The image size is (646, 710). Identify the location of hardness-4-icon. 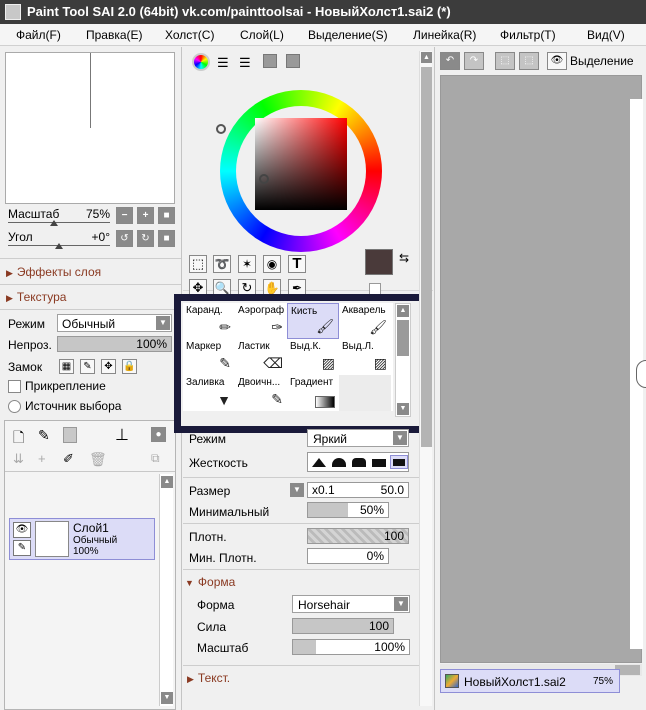
(379, 463).